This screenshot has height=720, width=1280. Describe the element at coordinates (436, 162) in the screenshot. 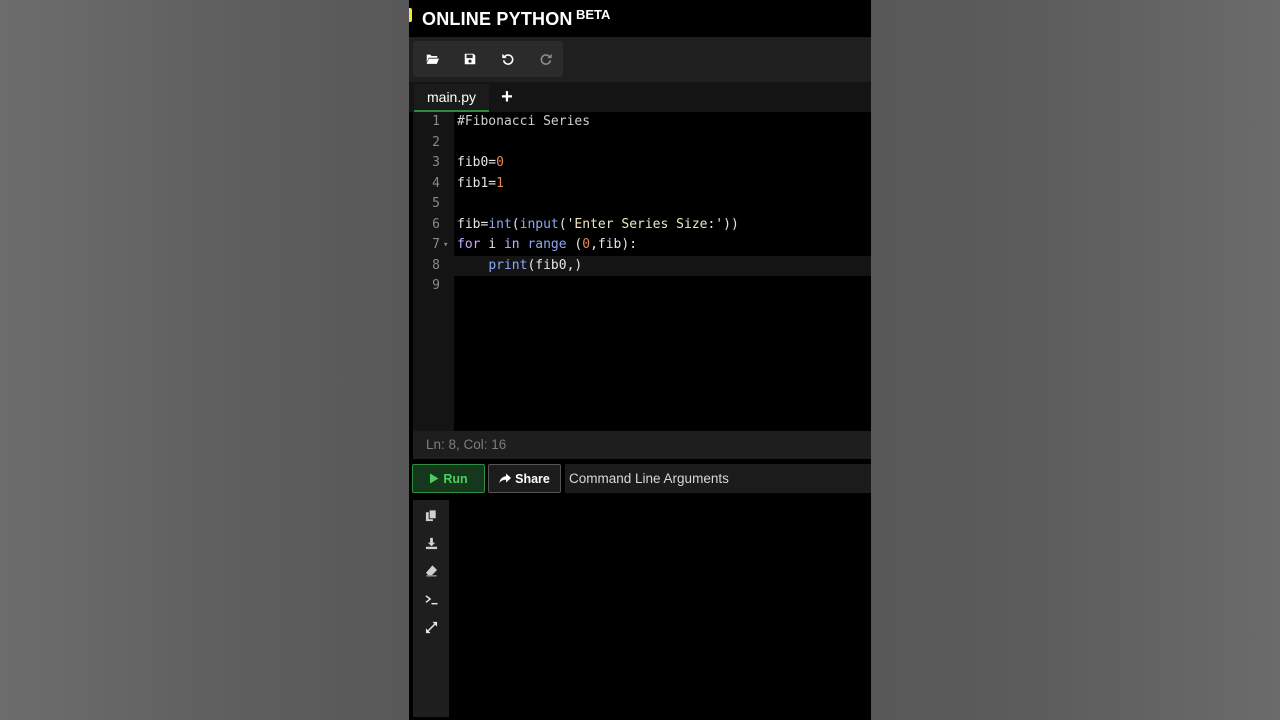

I see `line-number: 3` at that location.